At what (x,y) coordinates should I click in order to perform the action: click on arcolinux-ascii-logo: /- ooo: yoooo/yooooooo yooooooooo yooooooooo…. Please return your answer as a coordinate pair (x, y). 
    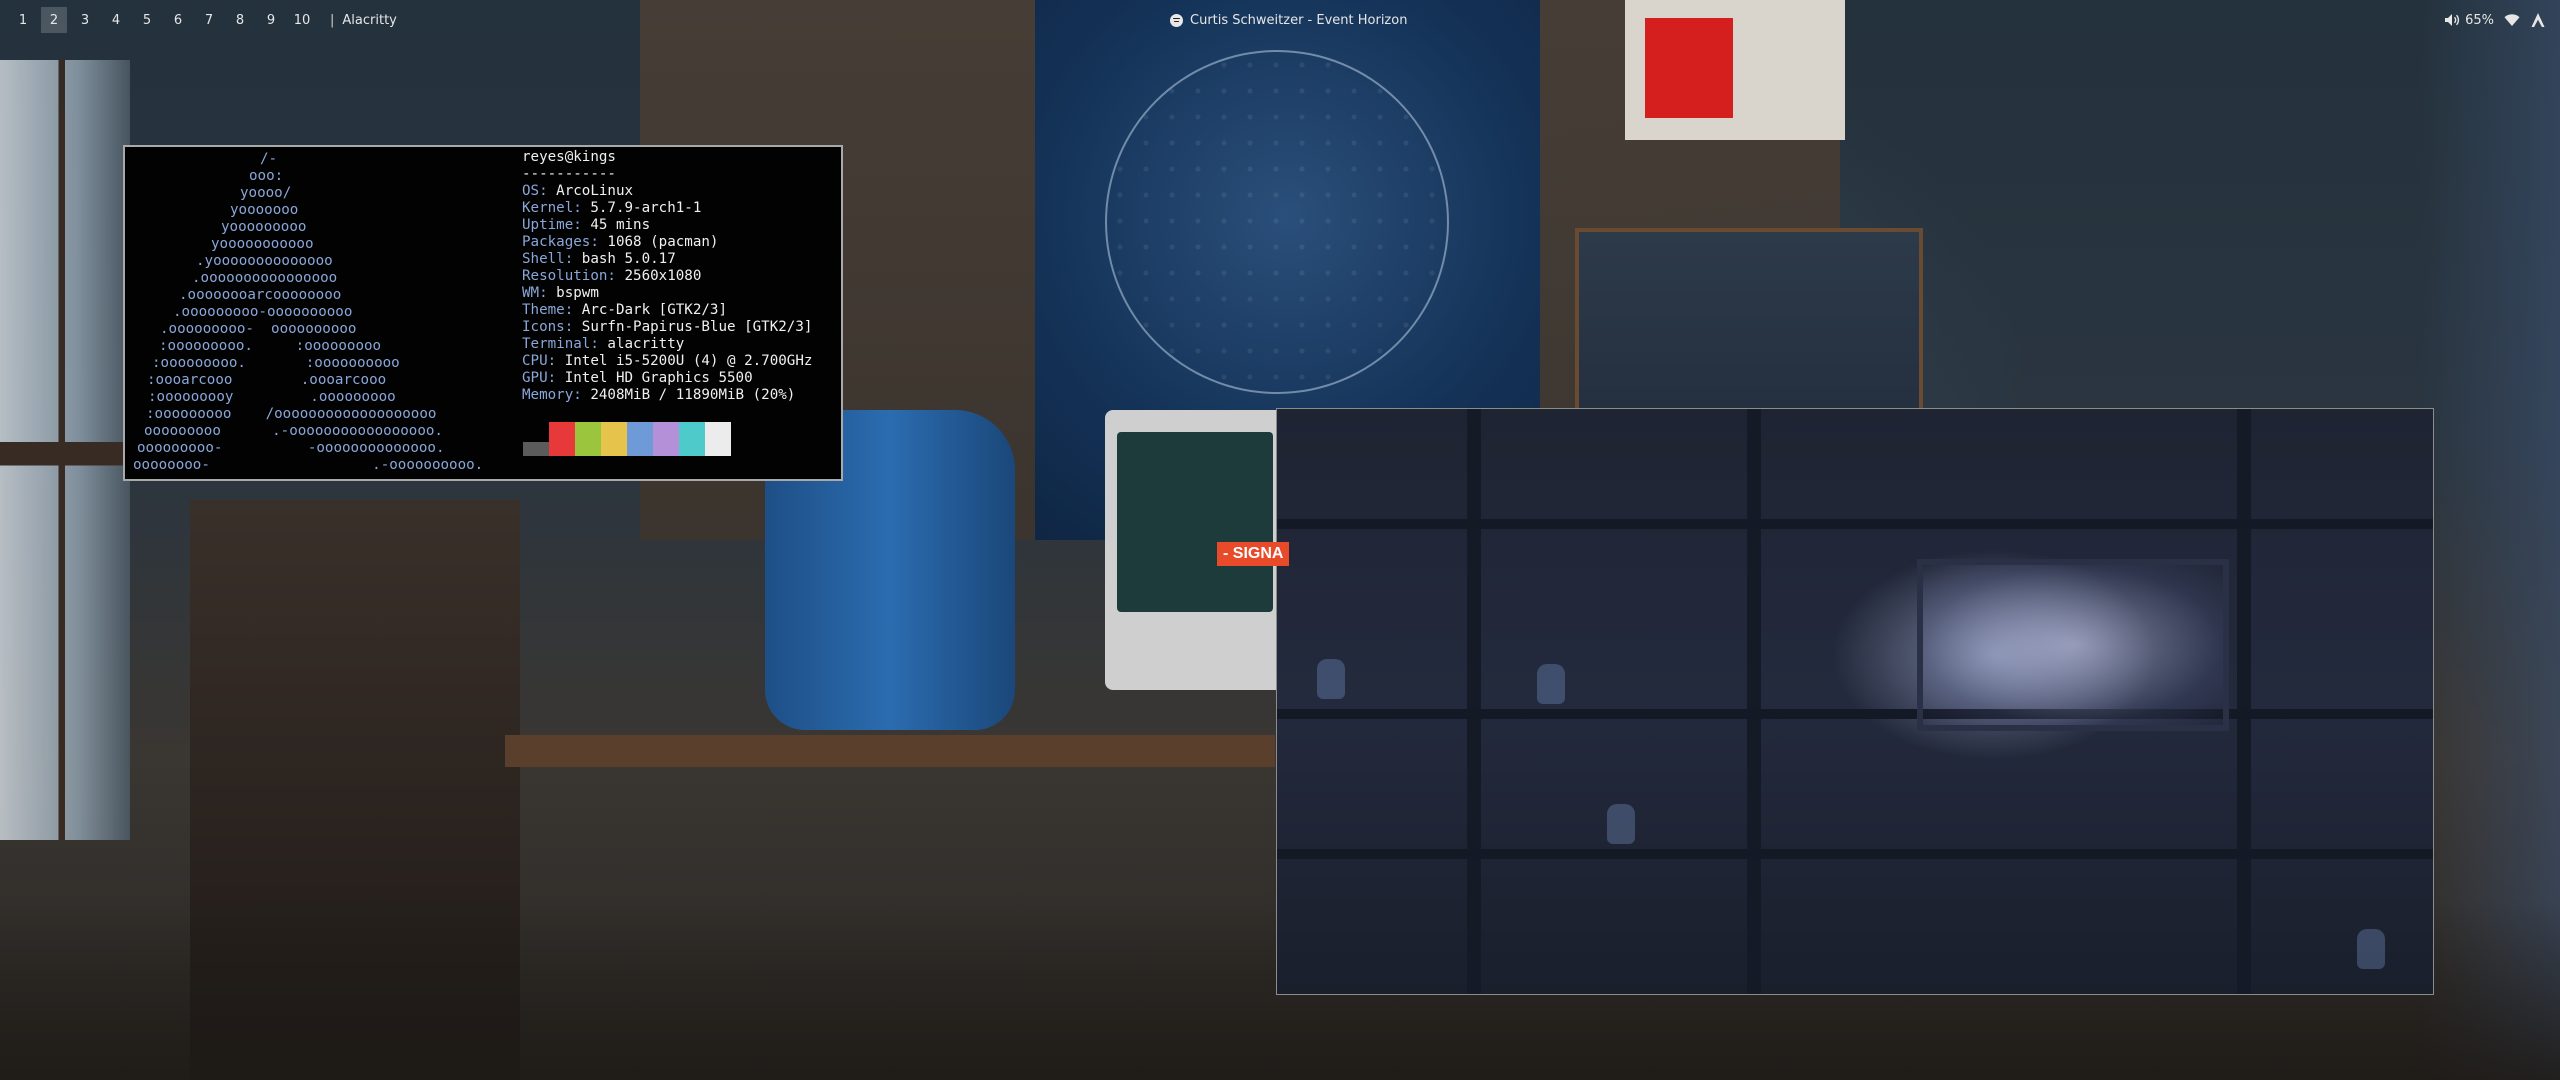
    Looking at the image, I should click on (308, 312).